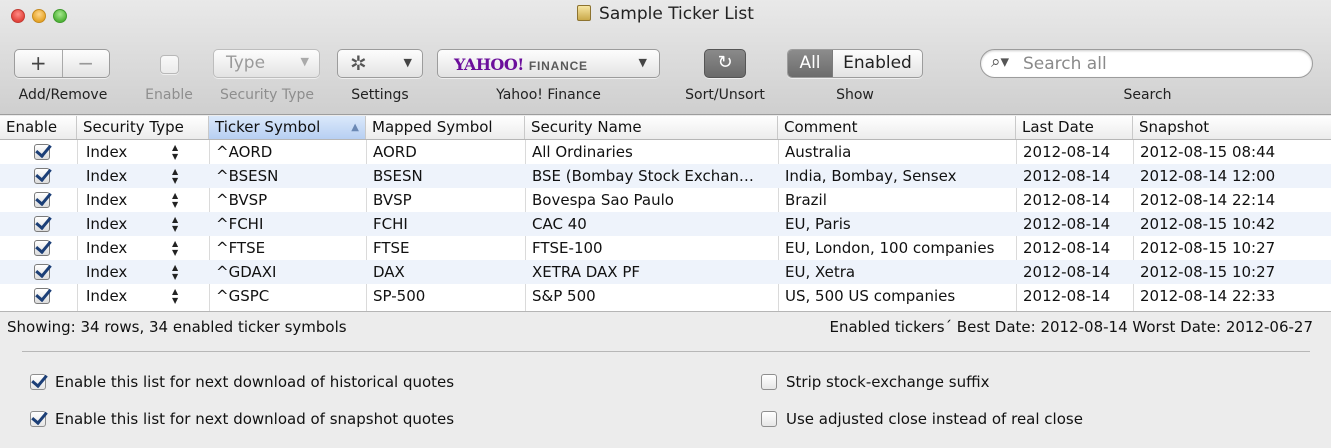 The image size is (1331, 448). Describe the element at coordinates (390, 224) in the screenshot. I see `cell-mapped: FCHI` at that location.